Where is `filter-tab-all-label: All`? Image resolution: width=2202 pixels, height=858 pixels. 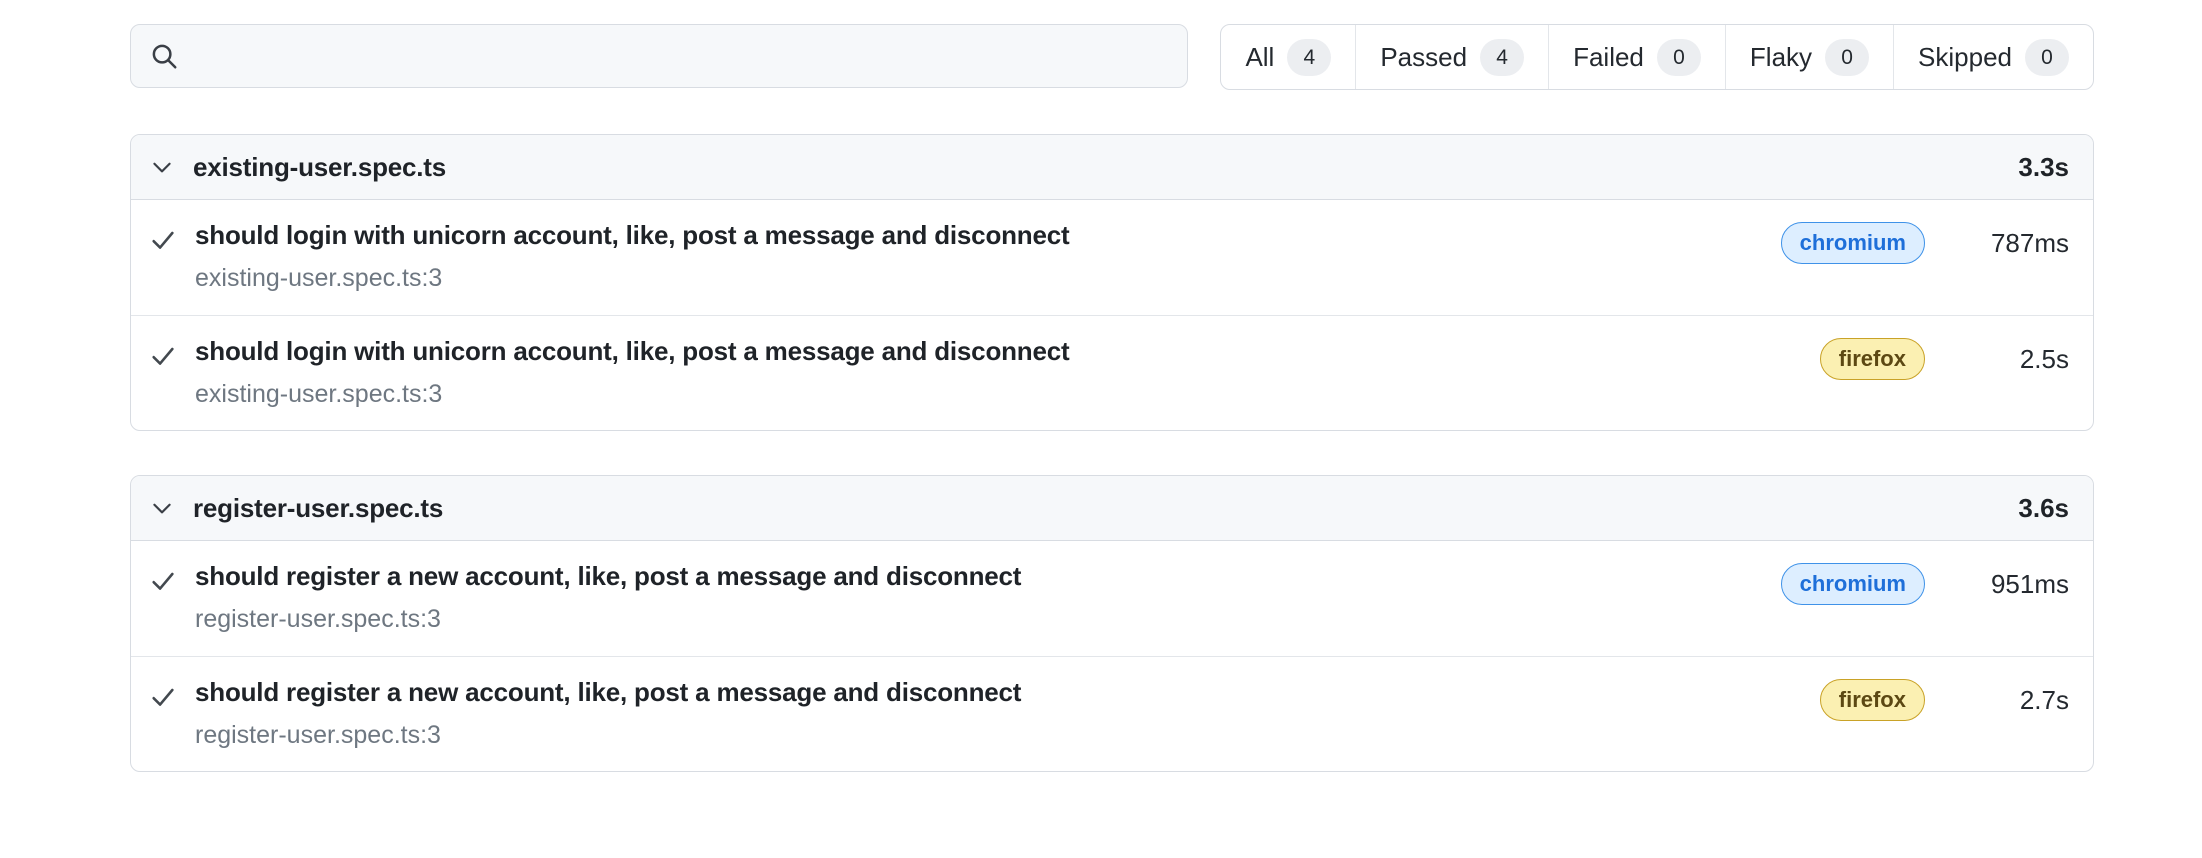 filter-tab-all-label: All is located at coordinates (1260, 56).